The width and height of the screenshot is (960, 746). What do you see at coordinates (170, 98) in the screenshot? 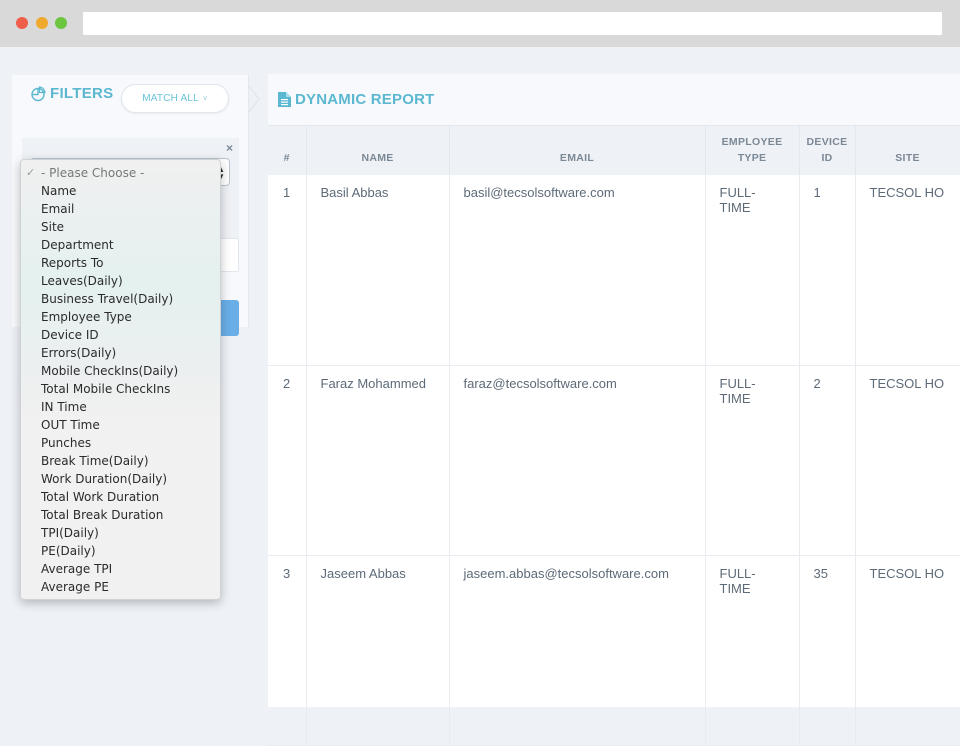
I see `match-all-label: MATCH ALL` at bounding box center [170, 98].